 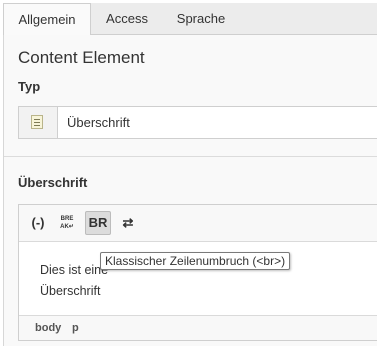 What do you see at coordinates (98, 223) in the screenshot?
I see `linebreak-br-icon: BR` at bounding box center [98, 223].